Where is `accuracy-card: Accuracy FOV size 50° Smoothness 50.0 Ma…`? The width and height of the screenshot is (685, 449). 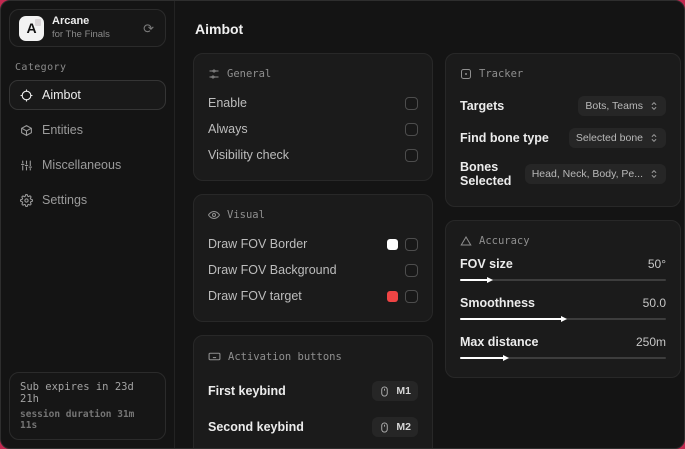
accuracy-card: Accuracy FOV size 50° Smoothness 50.0 Ma… is located at coordinates (563, 299).